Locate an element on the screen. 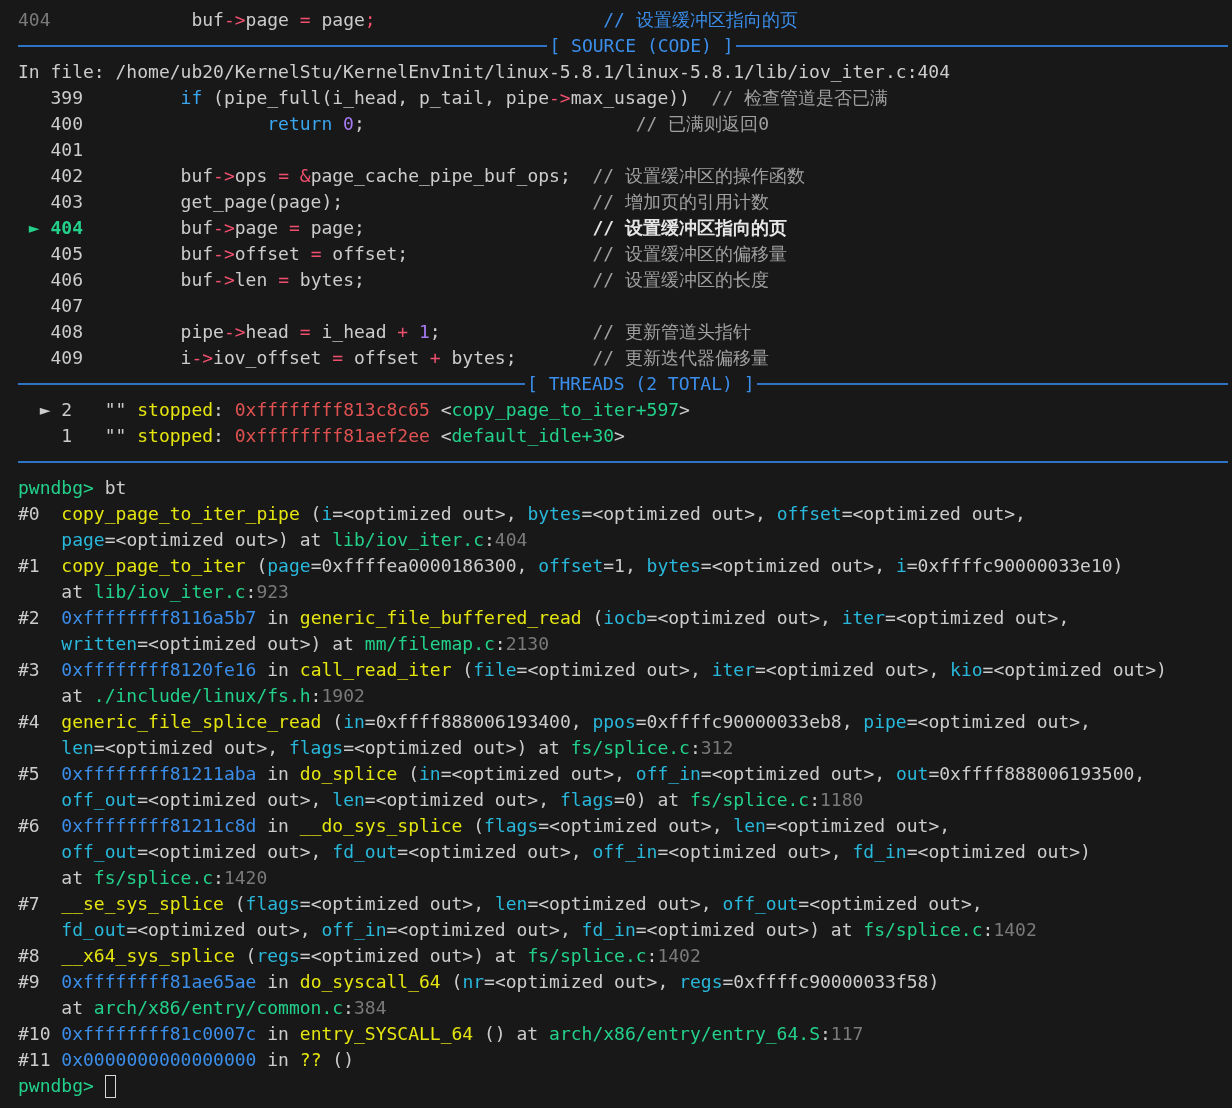 Image resolution: width=1232 pixels, height=1108 pixels. terminal-line: len=<optimized out>, flags=<optimized out>) at fs/splice.c:312 is located at coordinates (397, 748).